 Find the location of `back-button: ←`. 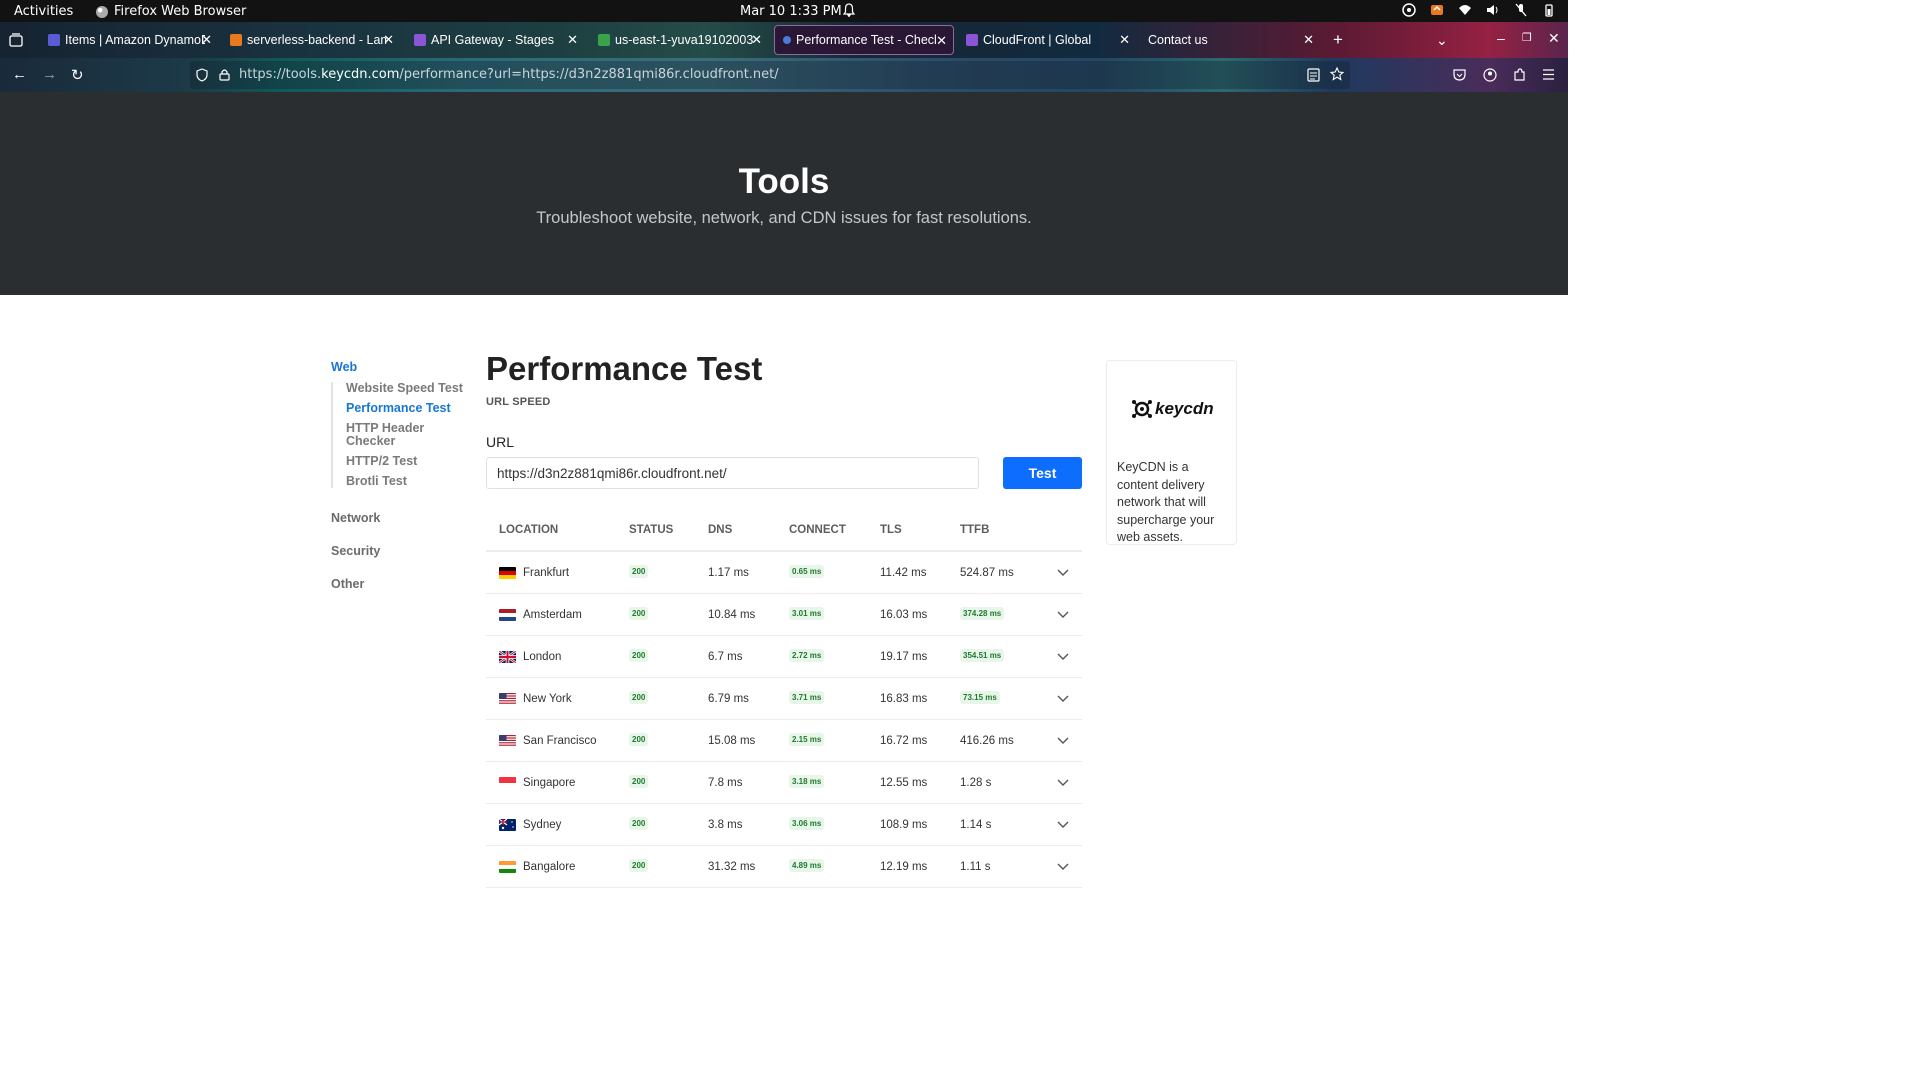

back-button: ← is located at coordinates (19, 74).